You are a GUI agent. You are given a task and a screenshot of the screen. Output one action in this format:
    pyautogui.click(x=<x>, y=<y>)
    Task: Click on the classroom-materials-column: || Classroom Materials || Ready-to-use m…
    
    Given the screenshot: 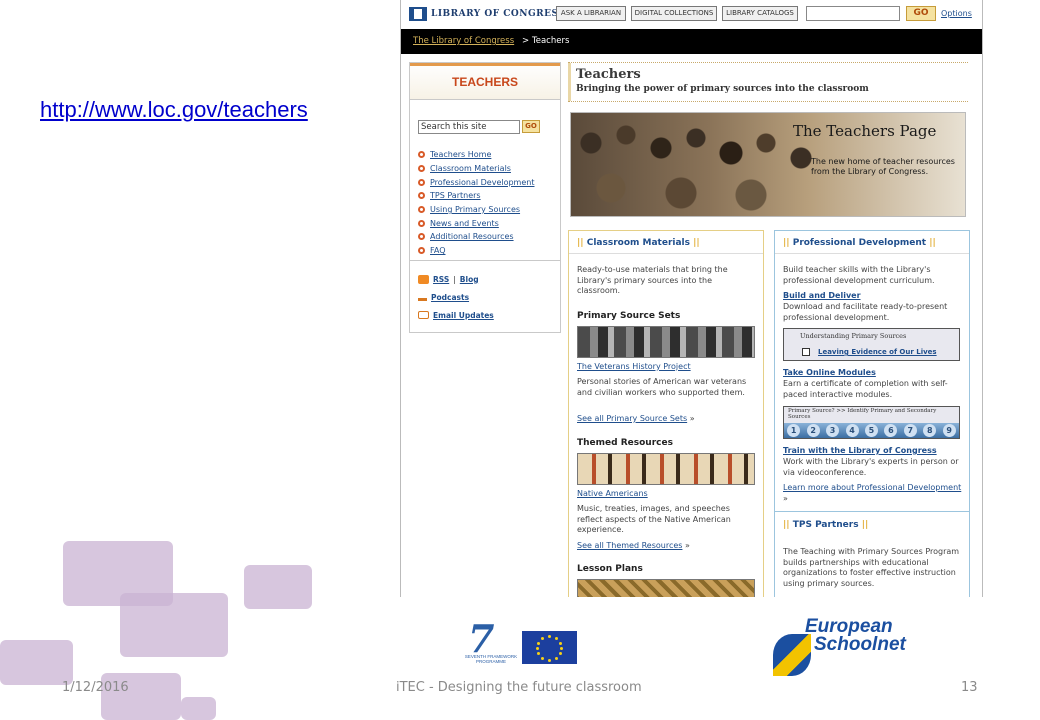 What is the action you would take?
    pyautogui.click(x=666, y=413)
    